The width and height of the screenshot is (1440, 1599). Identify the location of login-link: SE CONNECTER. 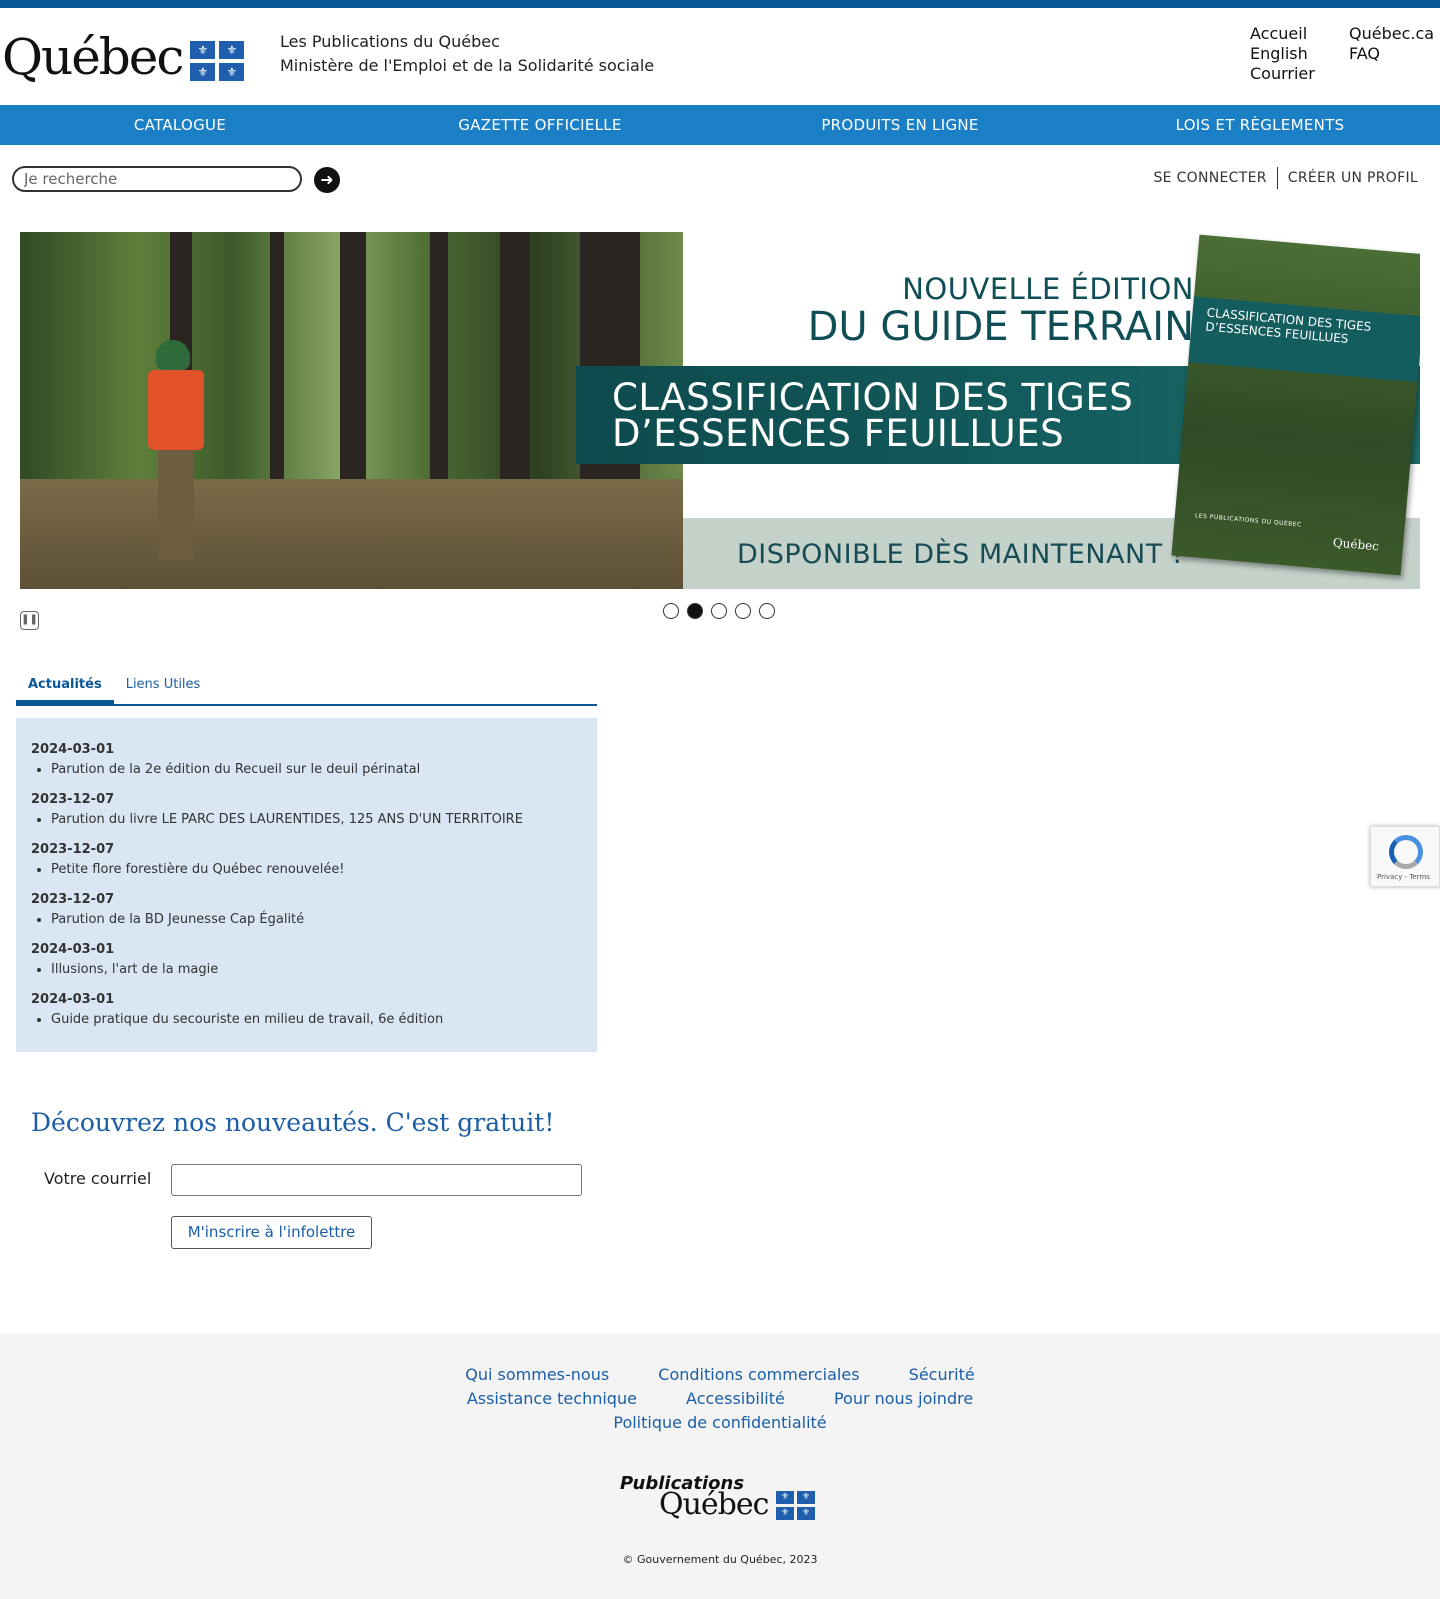
(1210, 178).